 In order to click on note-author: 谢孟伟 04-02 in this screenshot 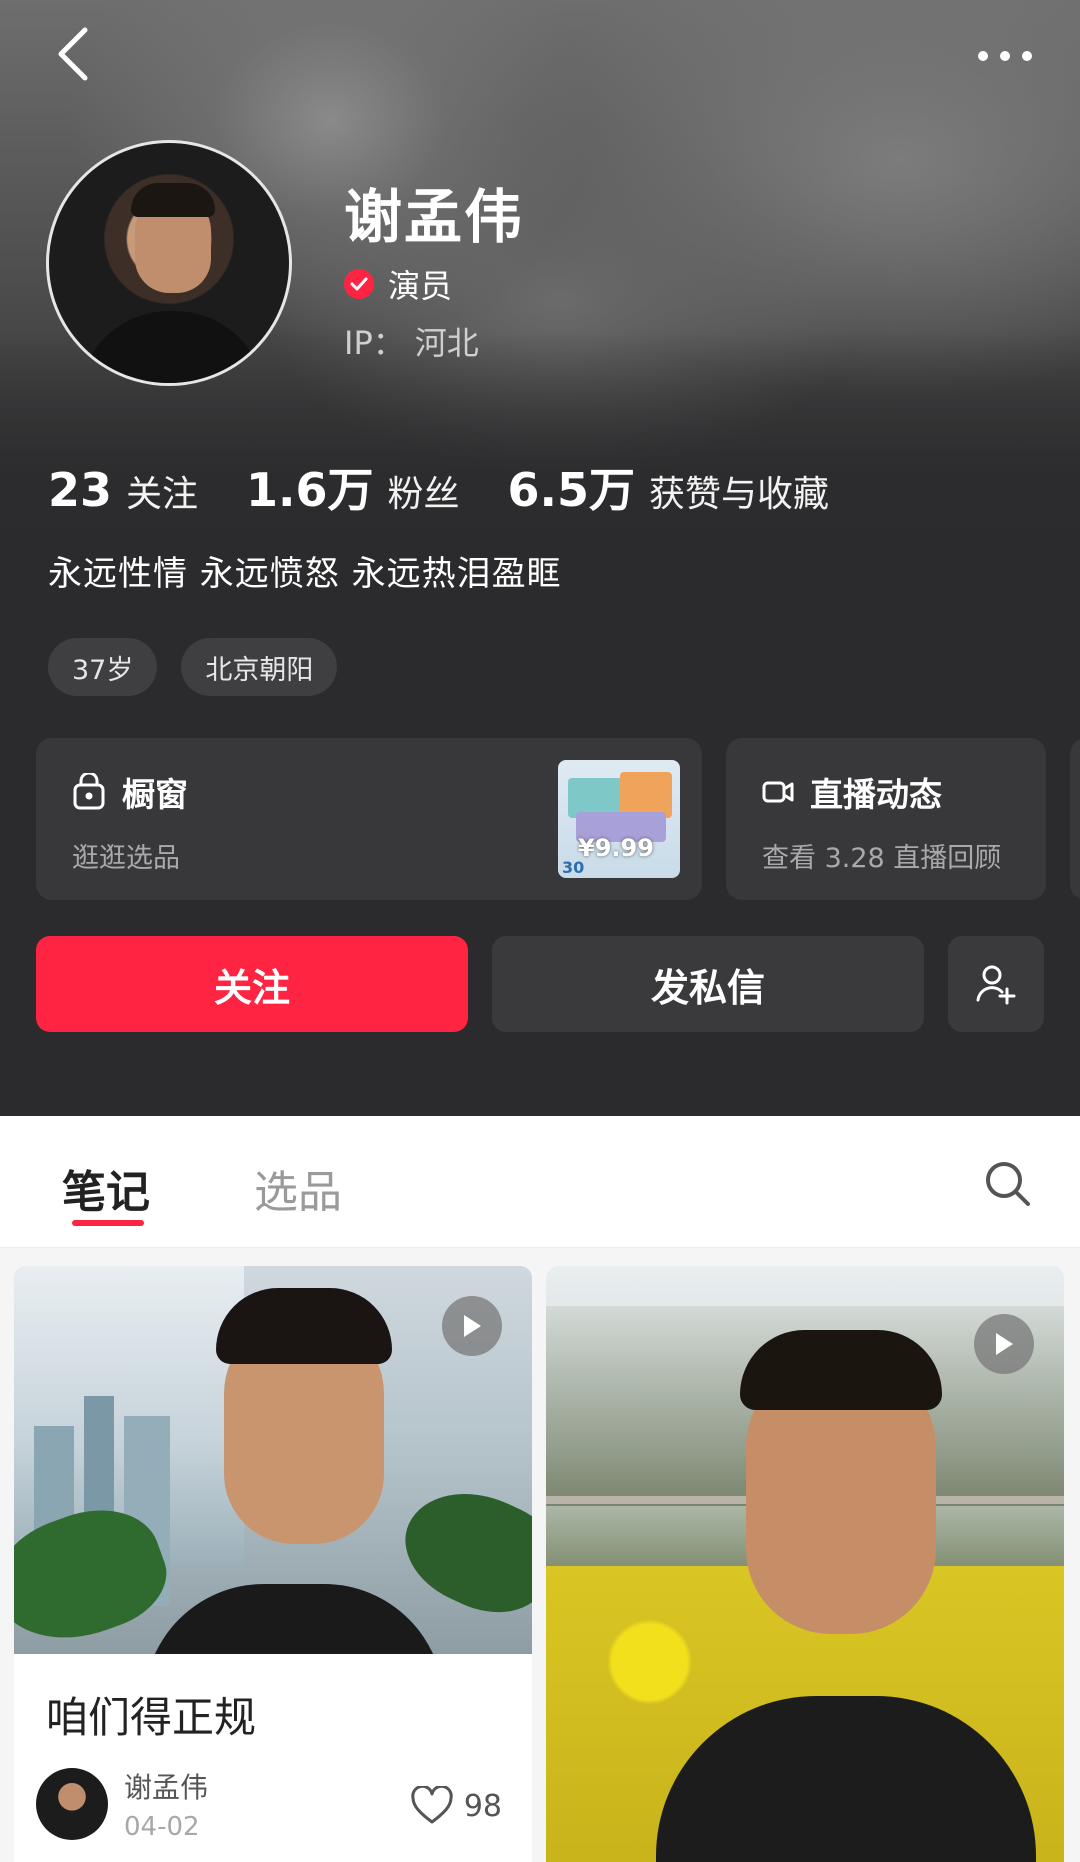, I will do `click(122, 1804)`.